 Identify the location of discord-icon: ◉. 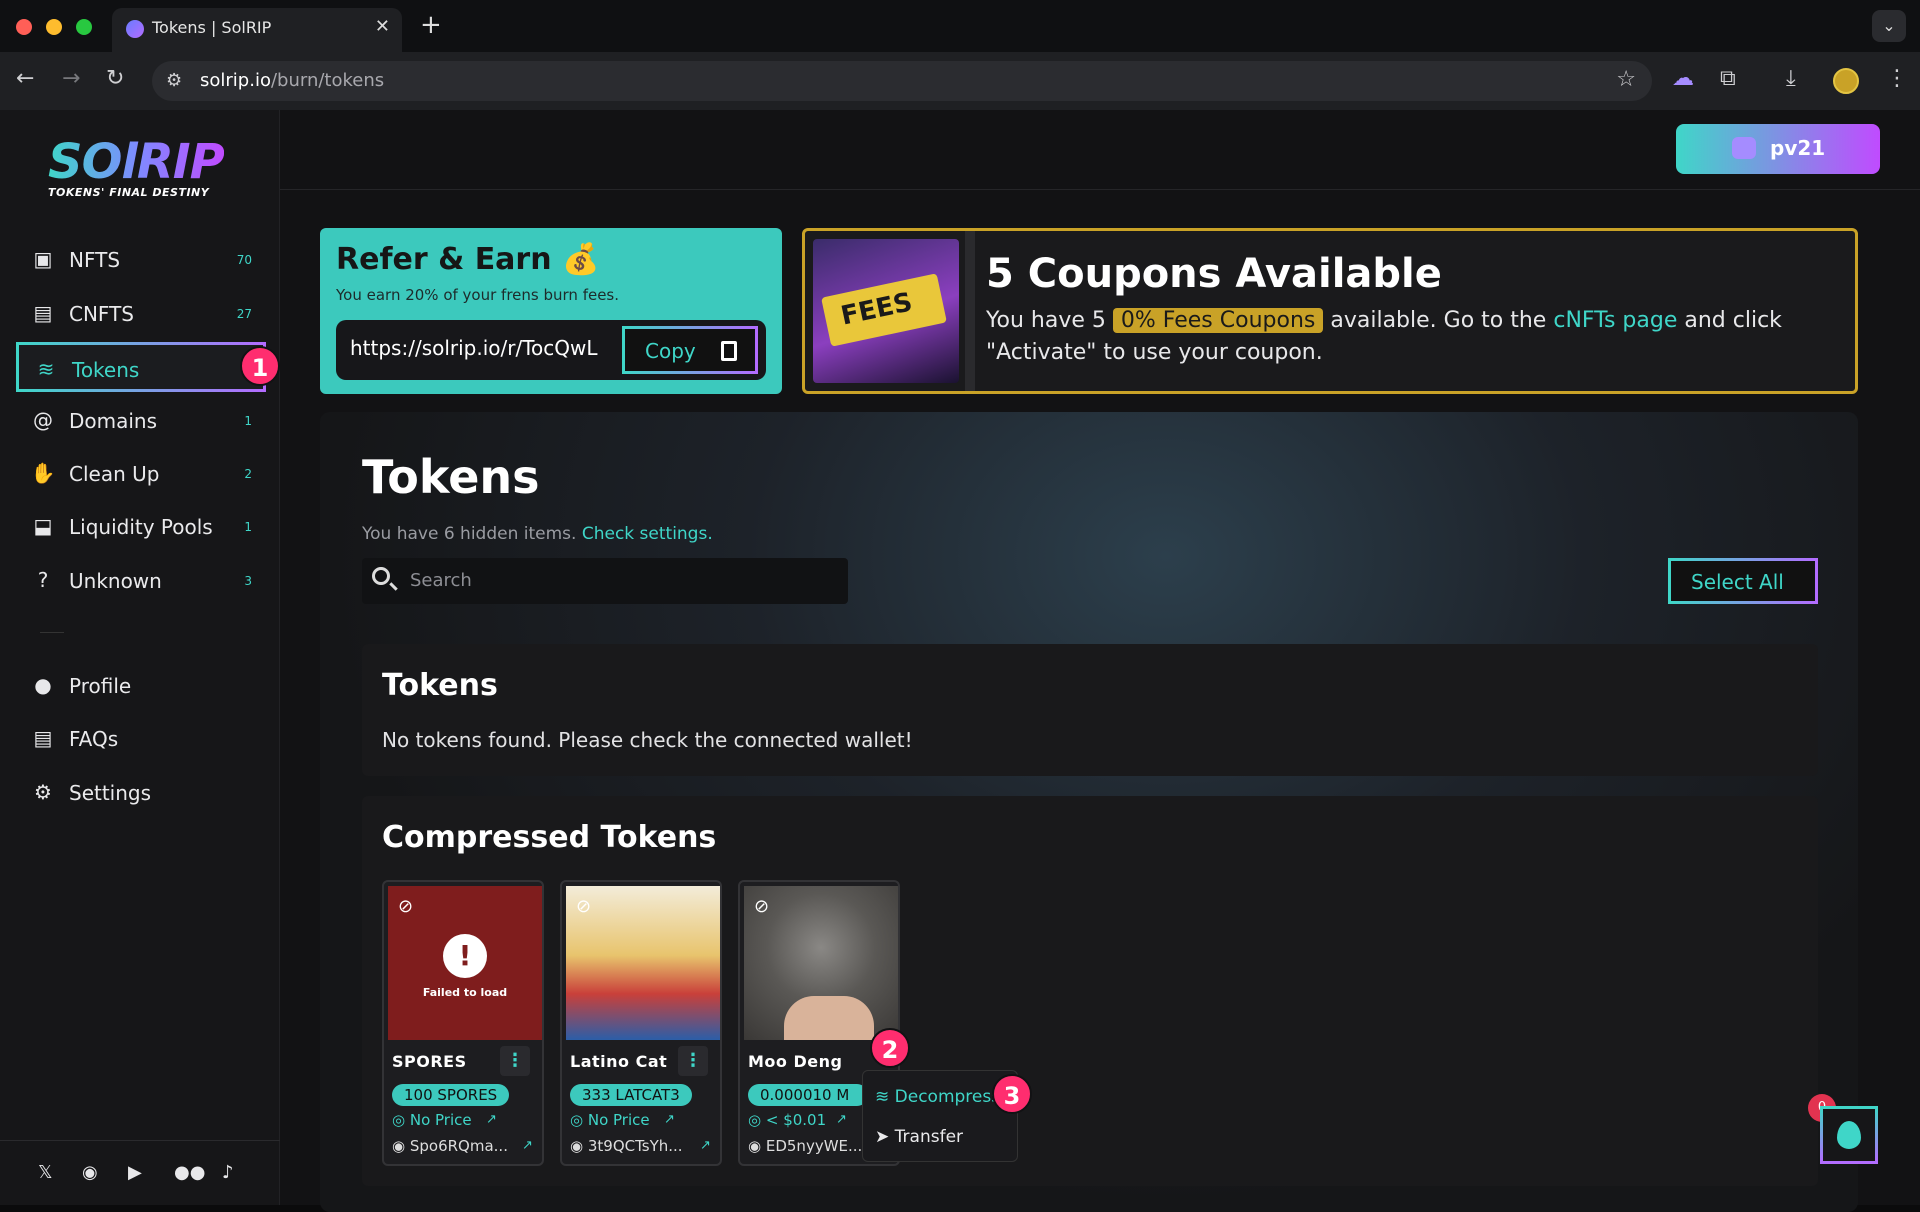
(90, 1172).